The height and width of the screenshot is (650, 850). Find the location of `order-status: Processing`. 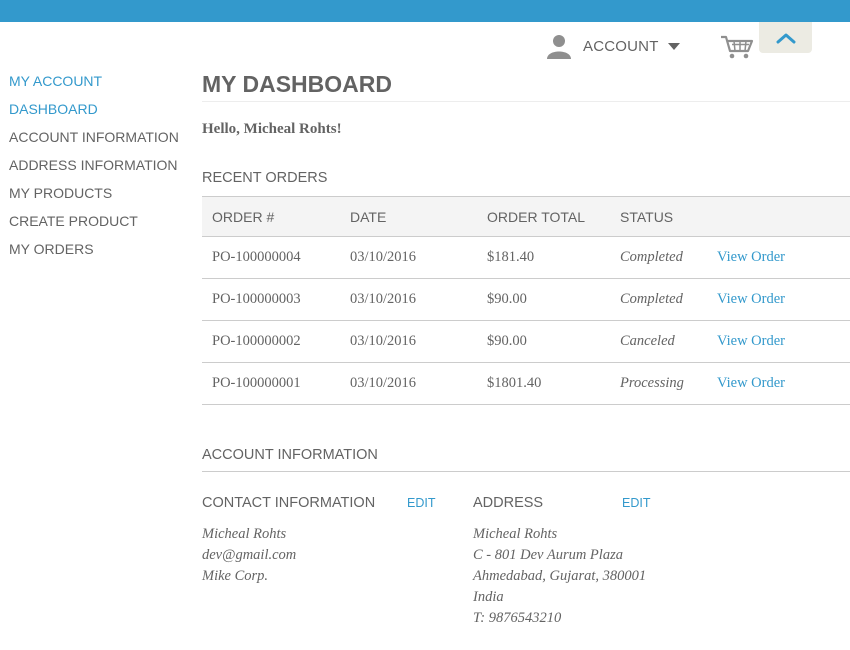

order-status: Processing is located at coordinates (658, 383).